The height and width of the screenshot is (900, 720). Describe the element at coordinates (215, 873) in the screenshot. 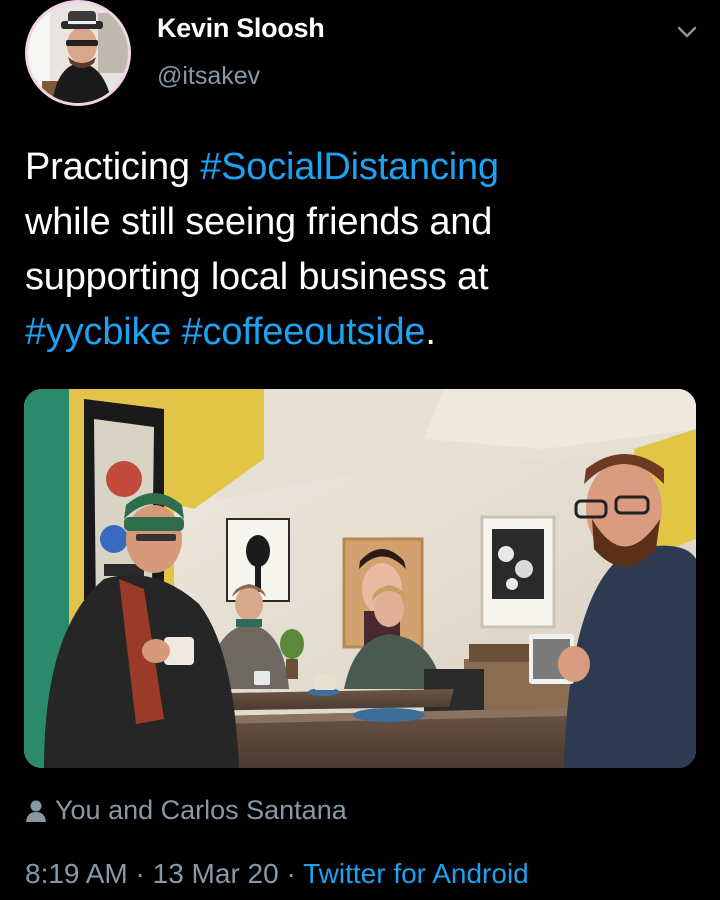

I see `tweet-date: 13 Mar 20` at that location.